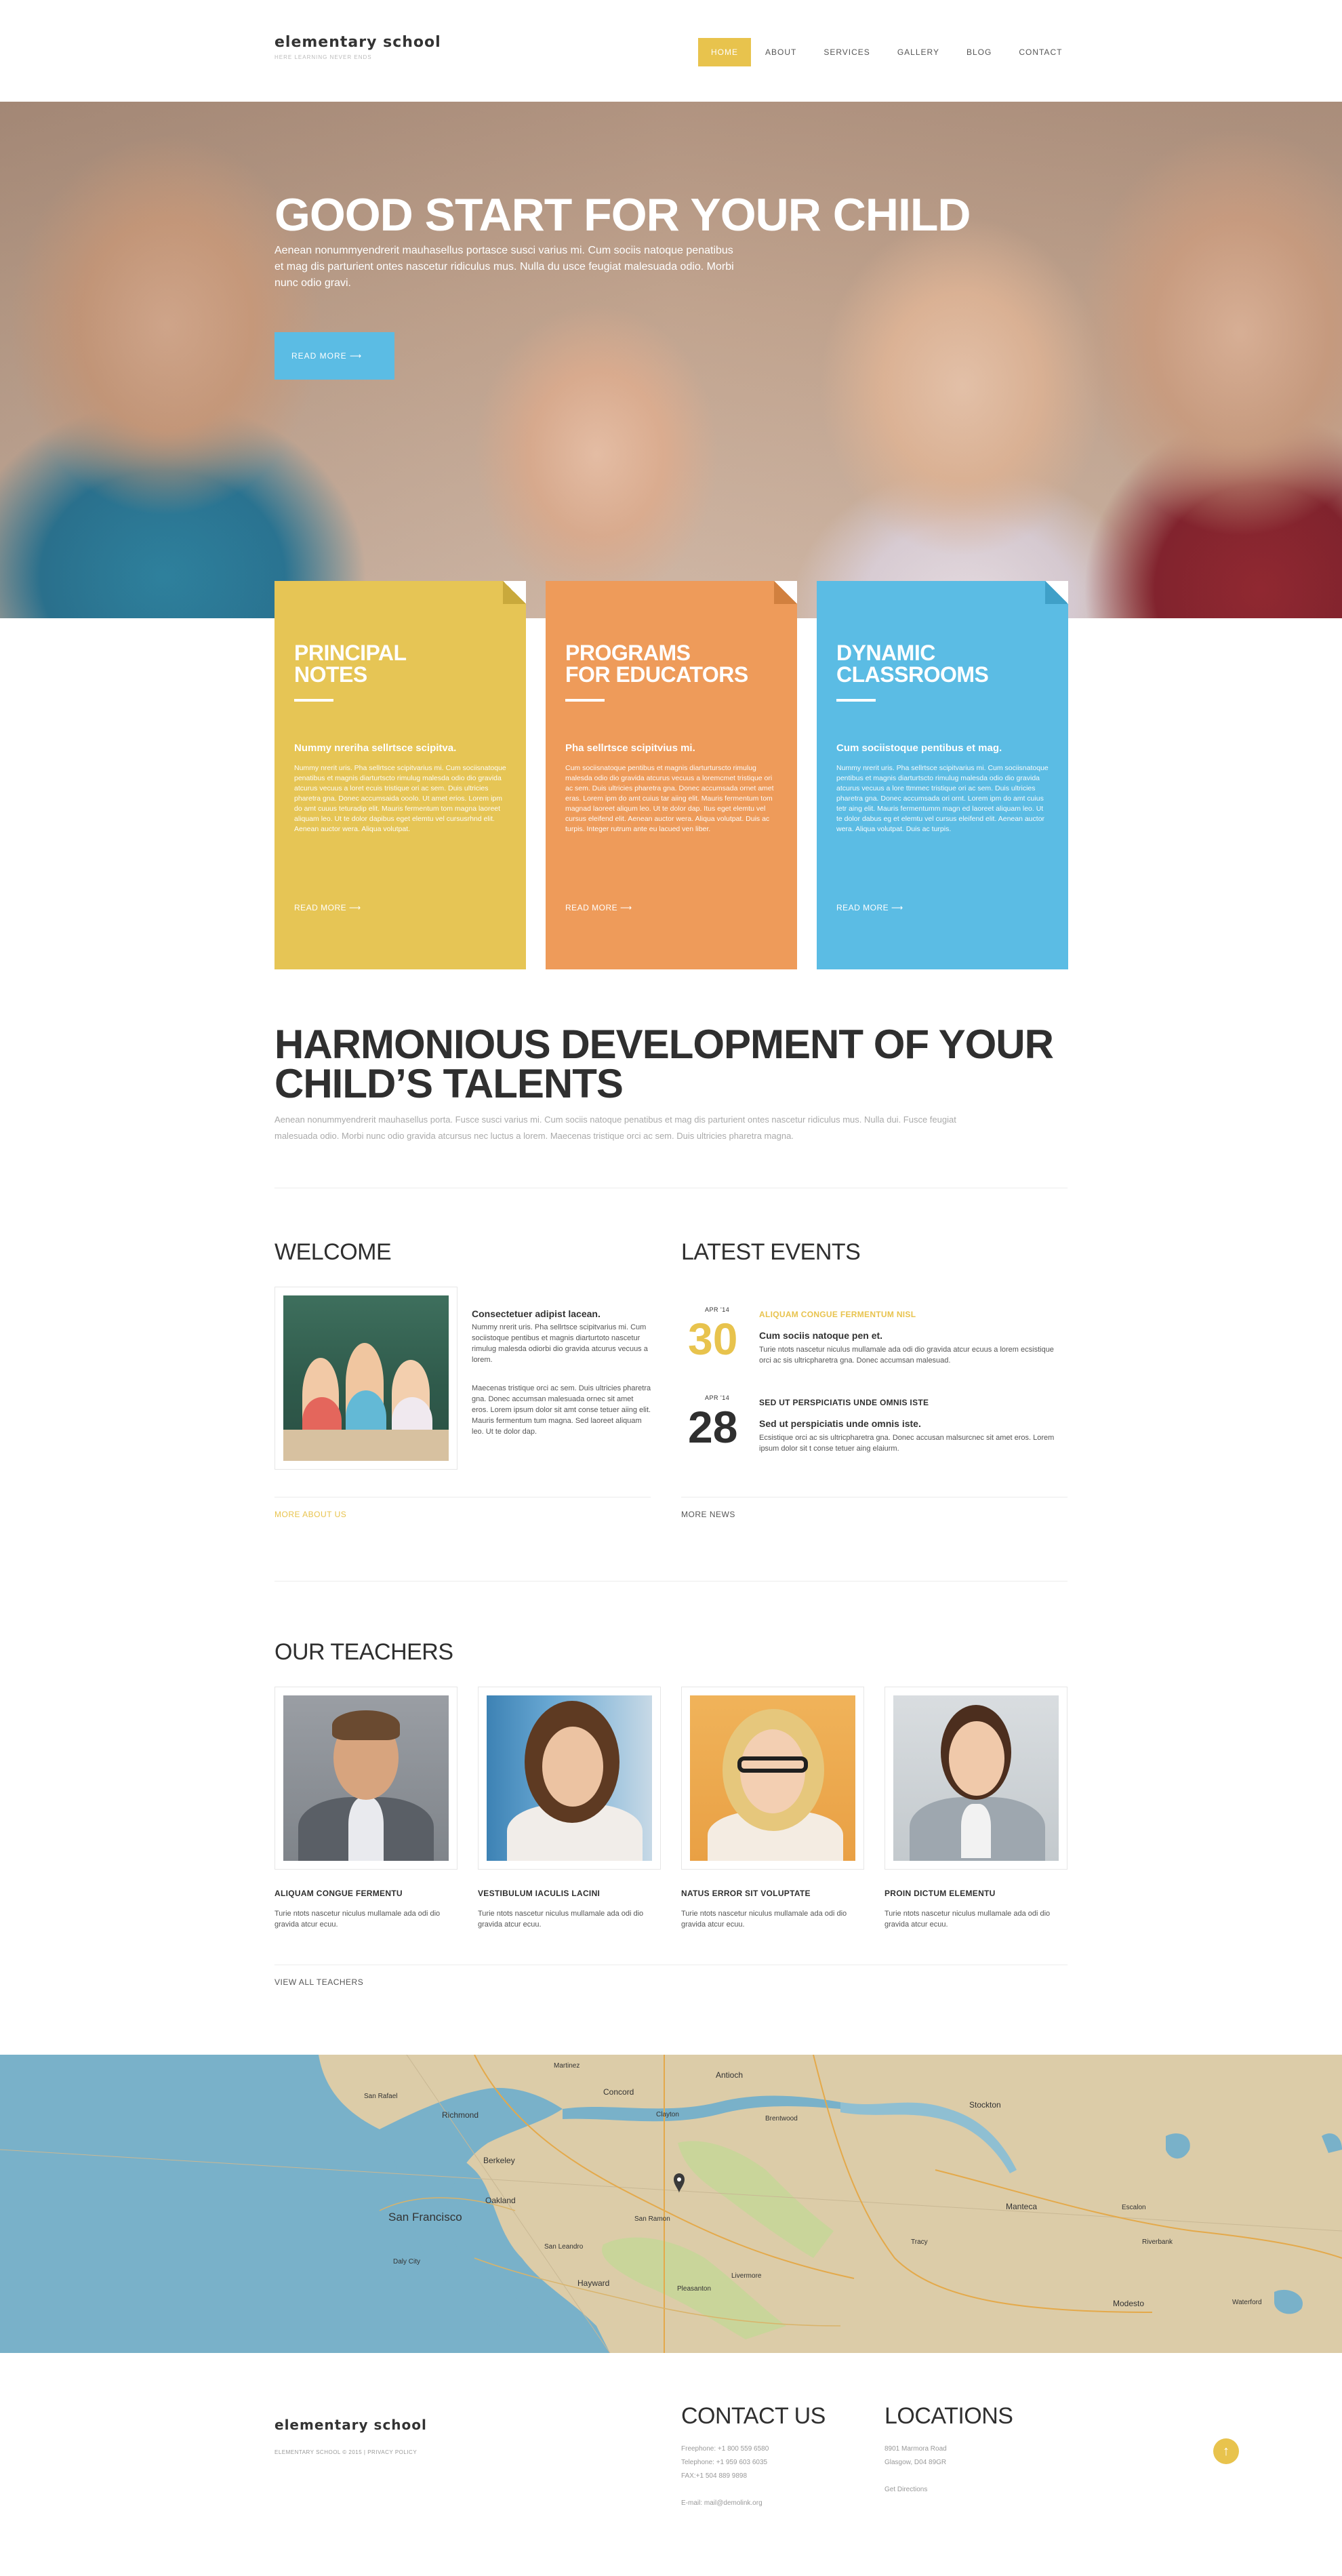 The height and width of the screenshot is (2576, 1342). What do you see at coordinates (782, 2118) in the screenshot?
I see `map-label: Brentwood` at bounding box center [782, 2118].